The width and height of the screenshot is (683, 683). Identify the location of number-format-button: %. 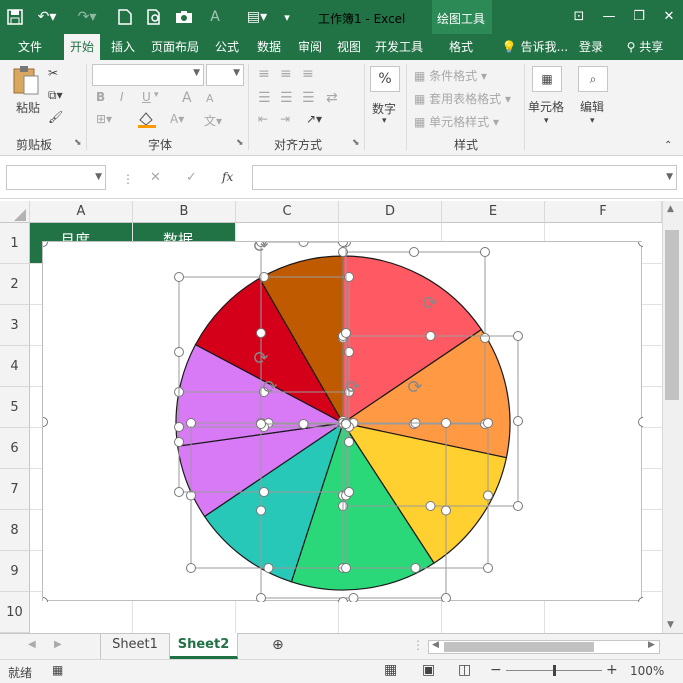
(385, 79).